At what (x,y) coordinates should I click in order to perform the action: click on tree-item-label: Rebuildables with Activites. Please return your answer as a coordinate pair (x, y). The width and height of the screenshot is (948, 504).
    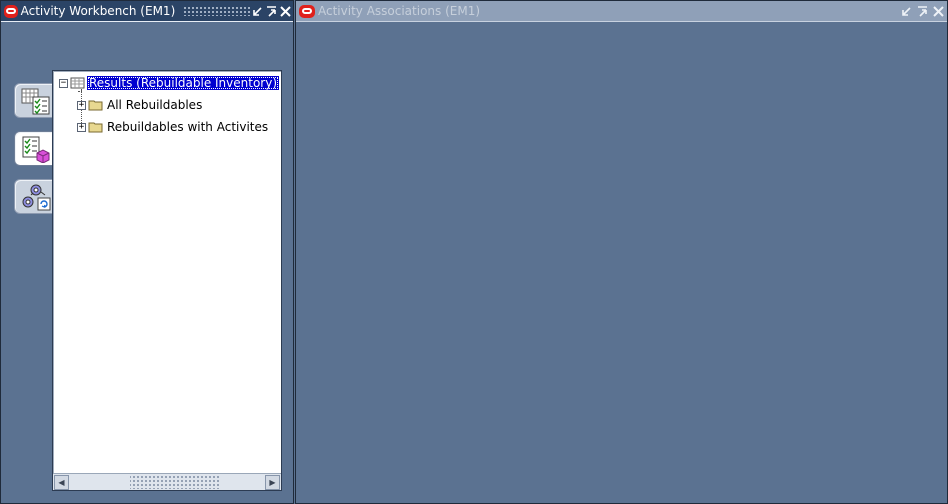
    Looking at the image, I should click on (187, 127).